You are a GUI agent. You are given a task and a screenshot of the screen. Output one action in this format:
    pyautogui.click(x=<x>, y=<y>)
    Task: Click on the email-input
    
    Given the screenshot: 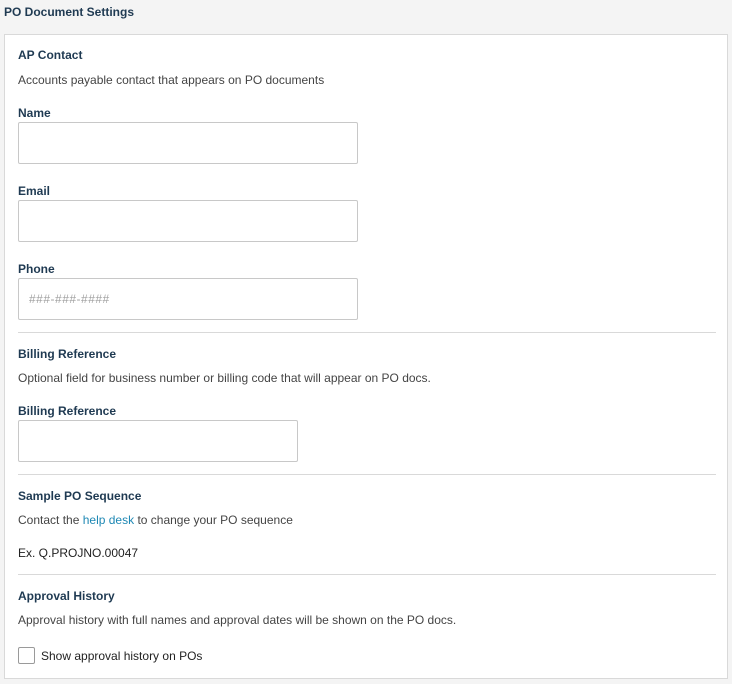 What is the action you would take?
    pyautogui.click(x=188, y=221)
    